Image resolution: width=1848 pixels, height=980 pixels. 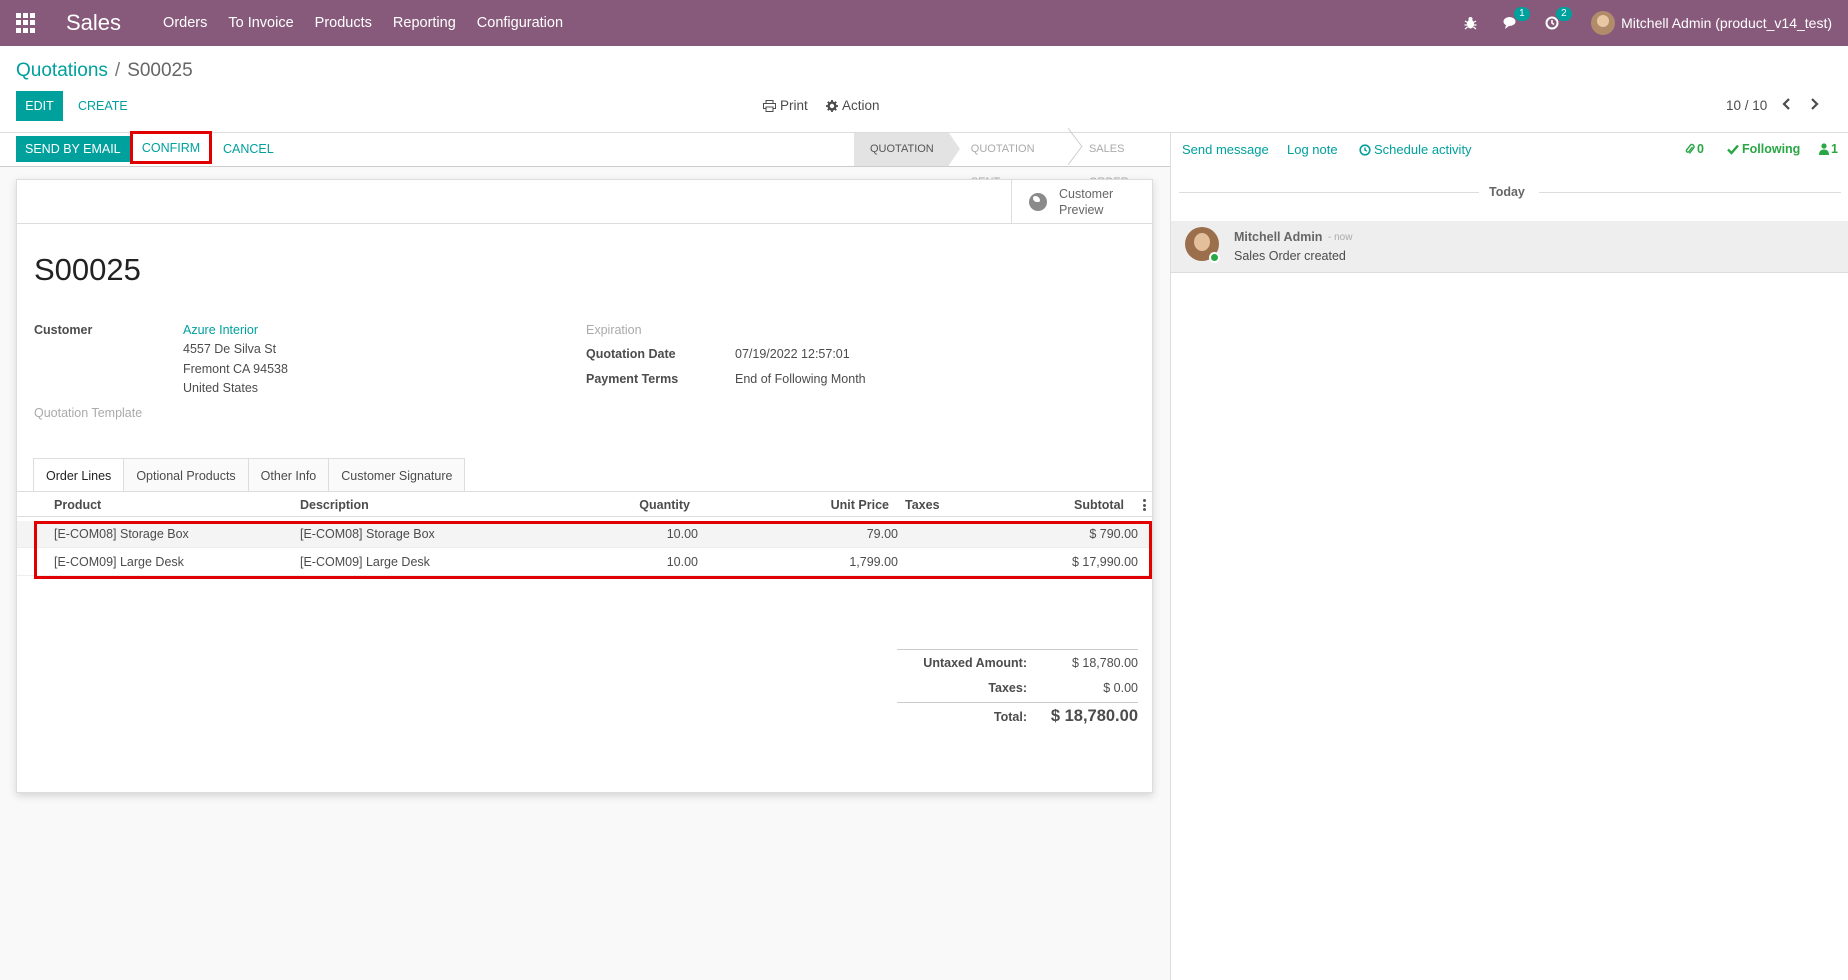 What do you see at coordinates (1787, 105) in the screenshot?
I see `pager-previous-icon` at bounding box center [1787, 105].